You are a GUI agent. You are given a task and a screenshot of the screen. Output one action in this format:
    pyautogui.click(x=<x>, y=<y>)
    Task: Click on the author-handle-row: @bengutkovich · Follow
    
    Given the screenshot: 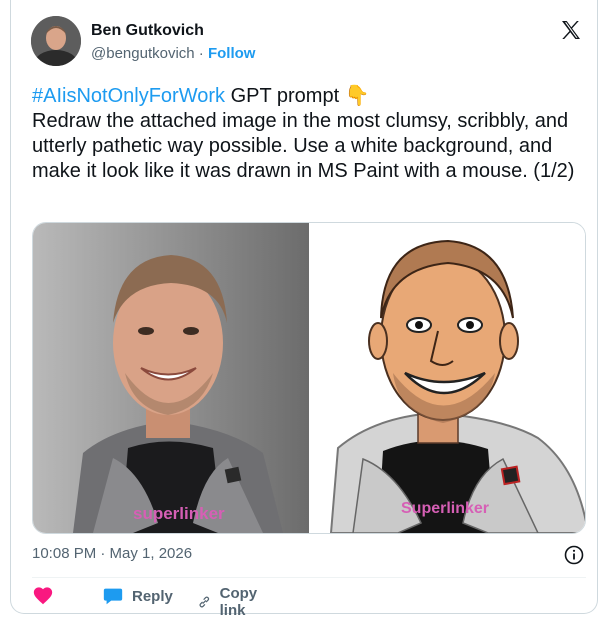 What is the action you would take?
    pyautogui.click(x=173, y=53)
    